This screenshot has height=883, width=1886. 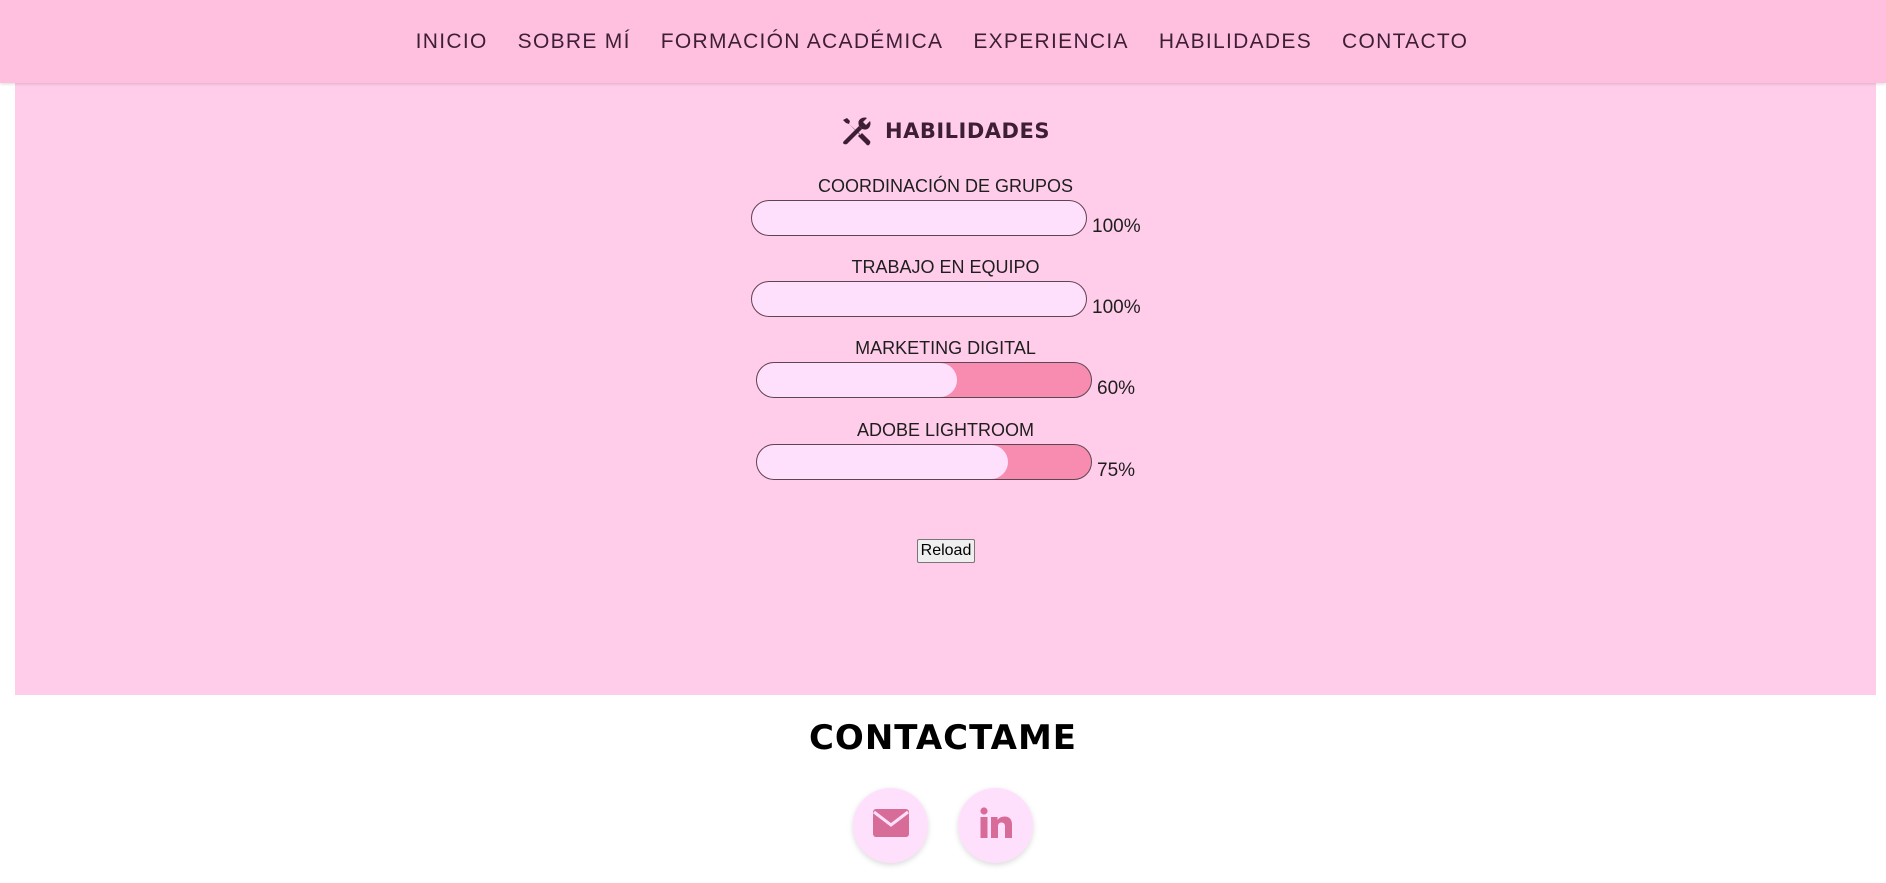 What do you see at coordinates (574, 42) in the screenshot?
I see `nav-link-sobre-mi: SOBRE MÍ` at bounding box center [574, 42].